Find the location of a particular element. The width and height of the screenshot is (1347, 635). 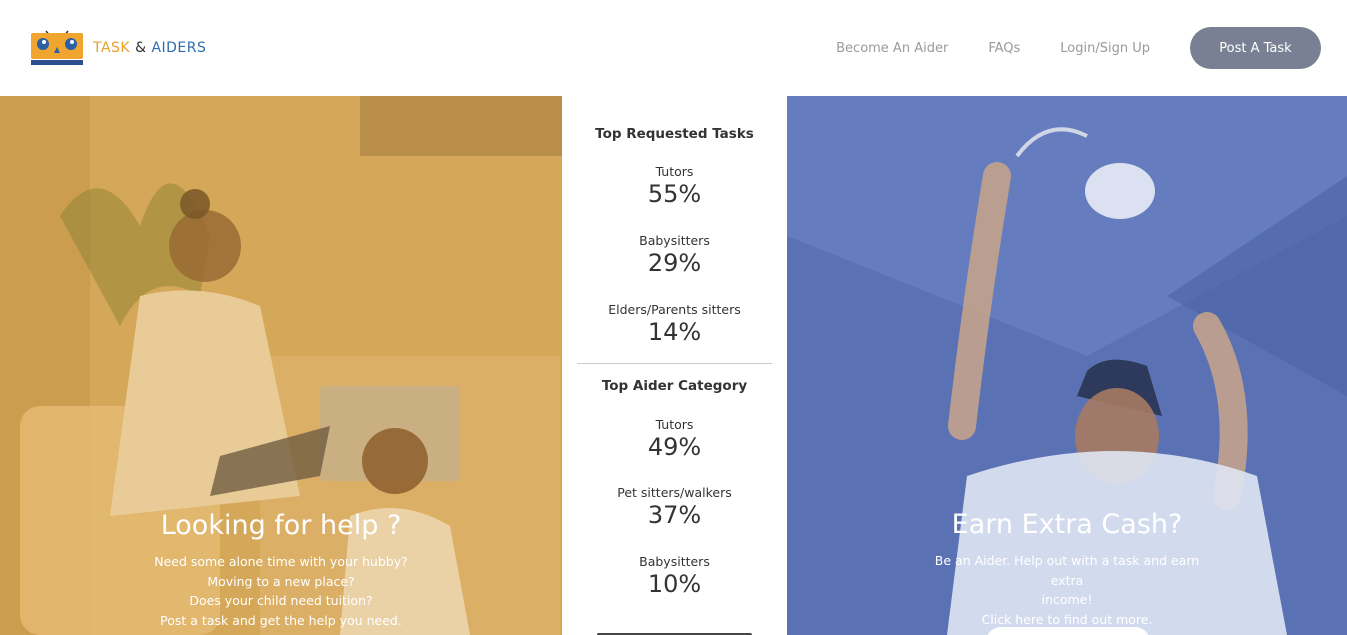

stat-item: Babysitters 10% is located at coordinates (674, 576).